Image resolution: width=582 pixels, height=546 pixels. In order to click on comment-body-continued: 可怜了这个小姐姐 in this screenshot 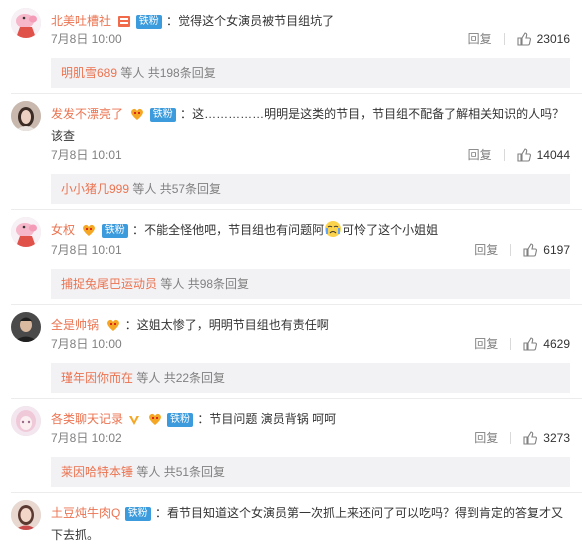, I will do `click(390, 230)`.